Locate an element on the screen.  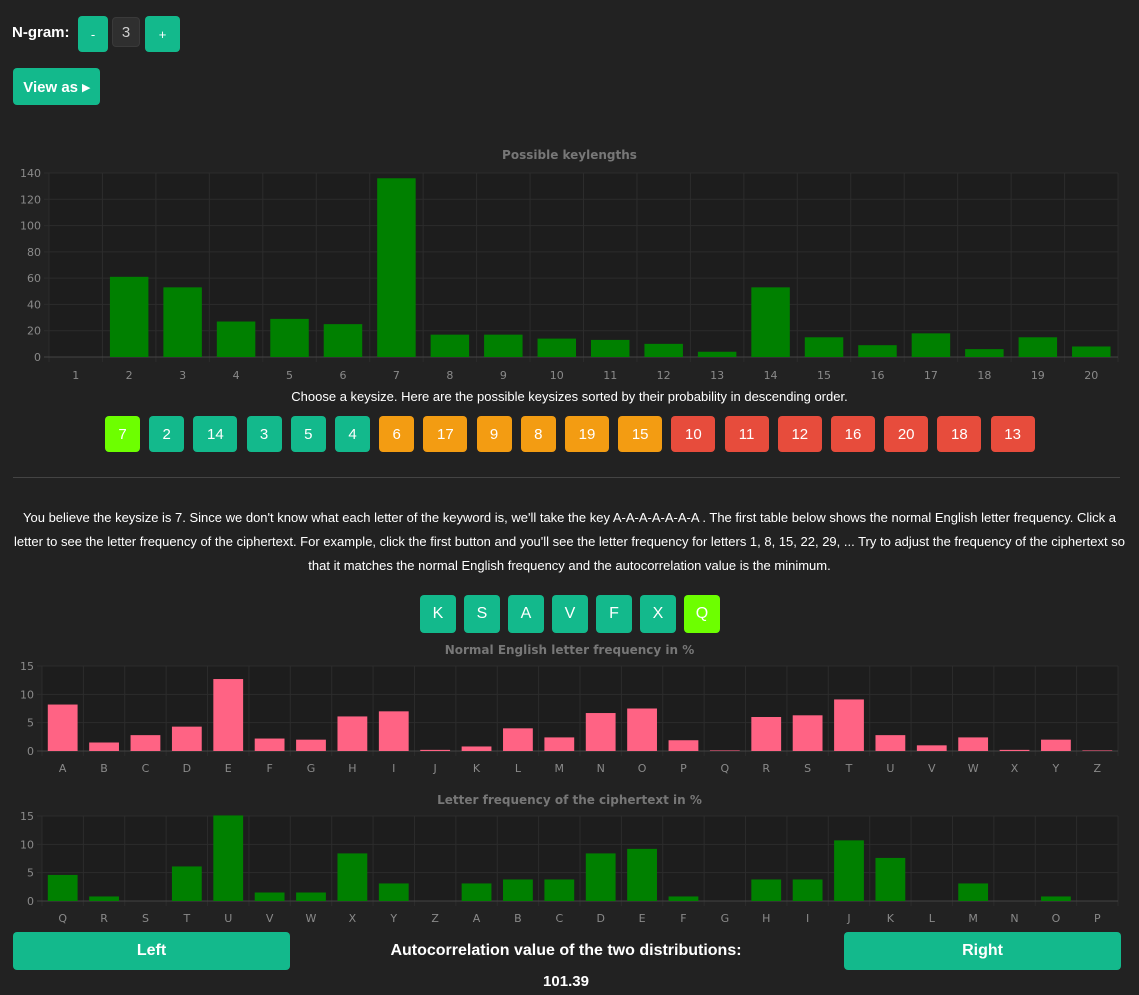
ngram-increment-button: + is located at coordinates (162, 34).